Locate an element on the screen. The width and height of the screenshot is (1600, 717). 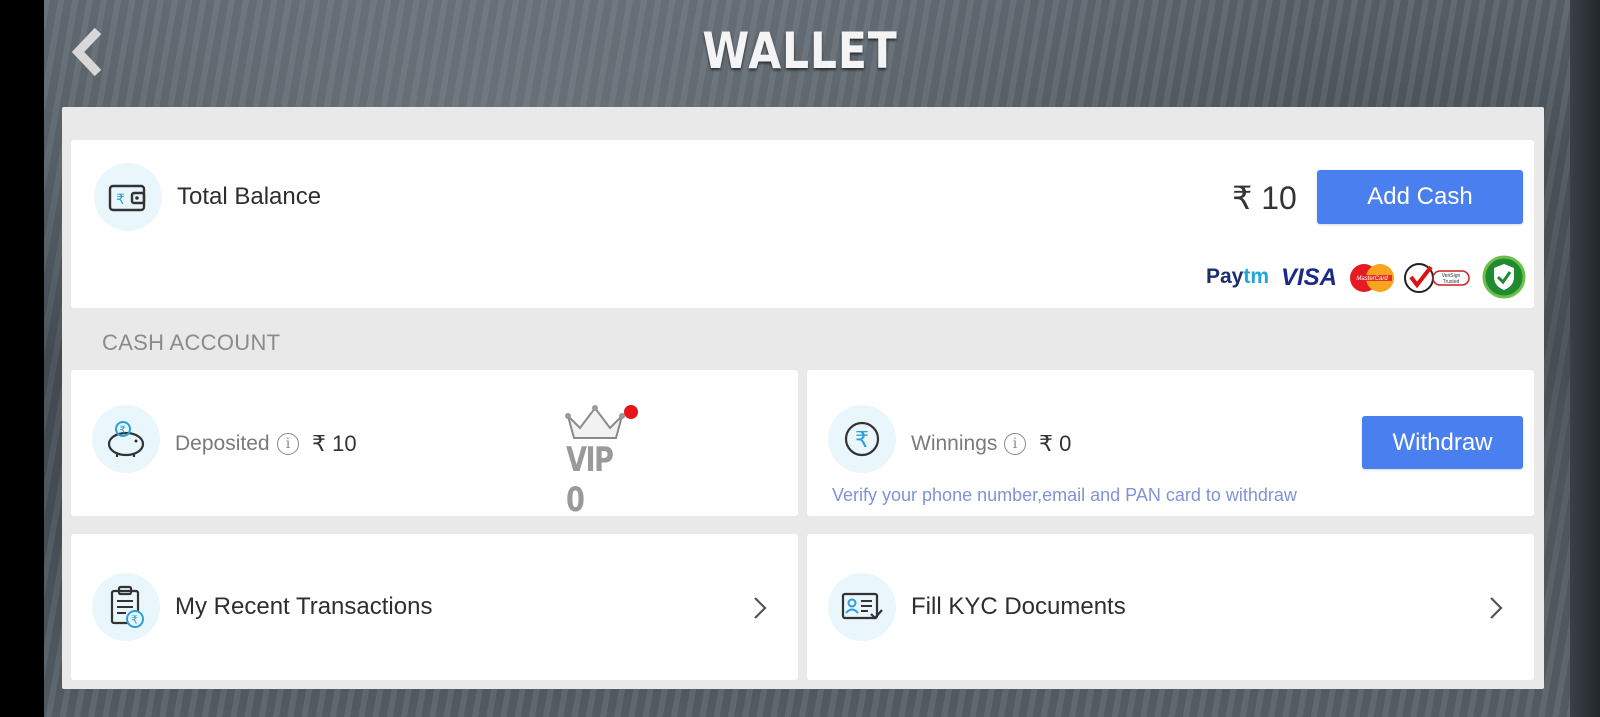
verisign-logo: VeriSign Trusted is located at coordinates (1437, 278).